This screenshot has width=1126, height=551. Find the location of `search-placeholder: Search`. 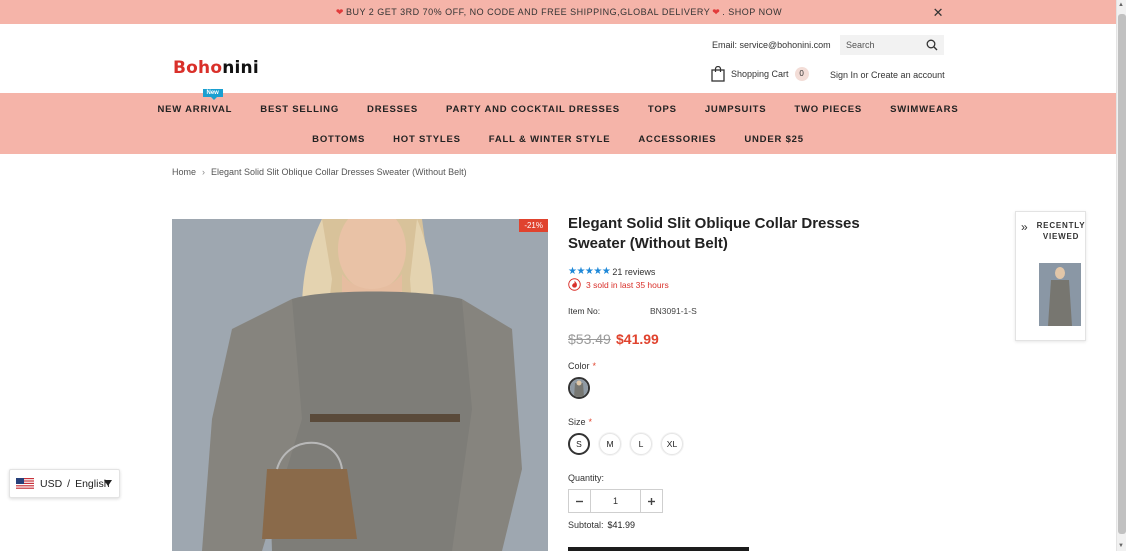

search-placeholder: Search is located at coordinates (860, 45).